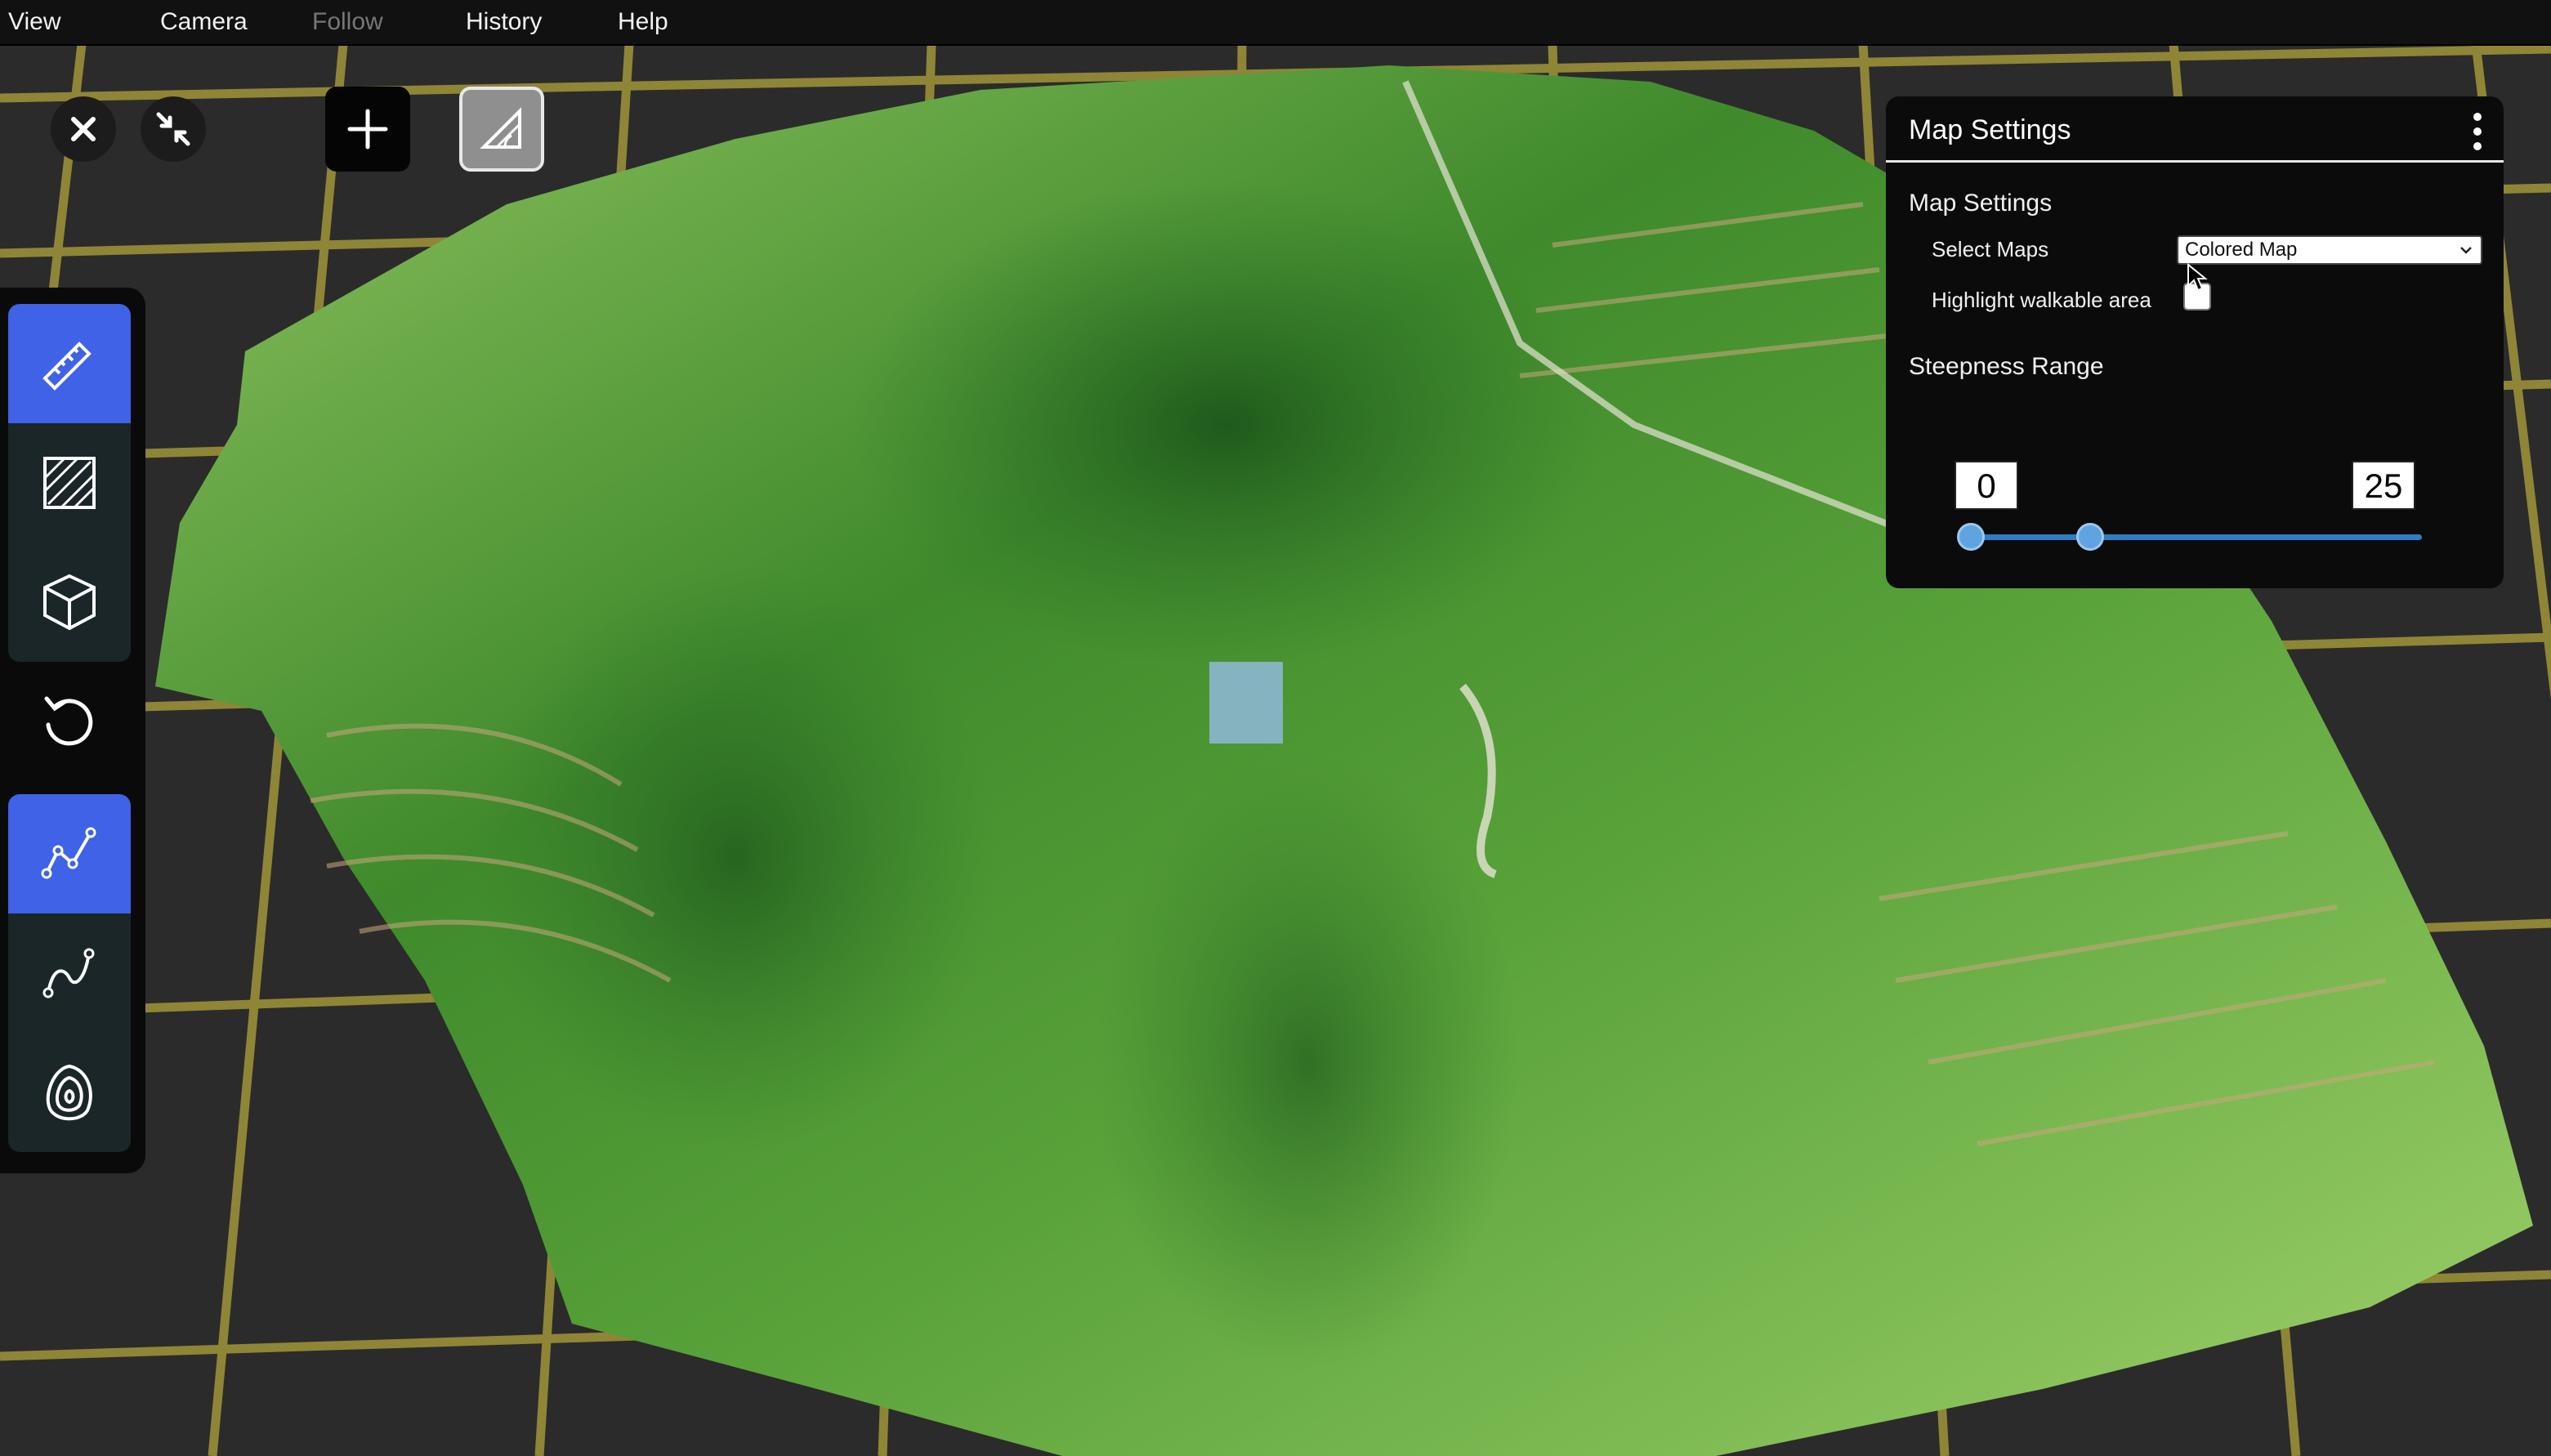 This screenshot has width=2551, height=1456. What do you see at coordinates (1990, 249) in the screenshot?
I see `select-maps-label: Select Maps` at bounding box center [1990, 249].